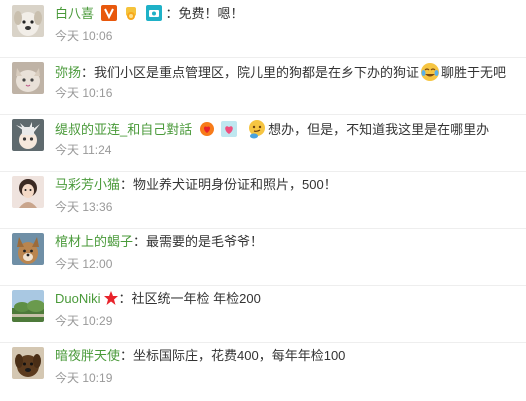  Describe the element at coordinates (379, 129) in the screenshot. I see `comment-text: 想办，但是，不知道我这里是在哪里办` at that location.